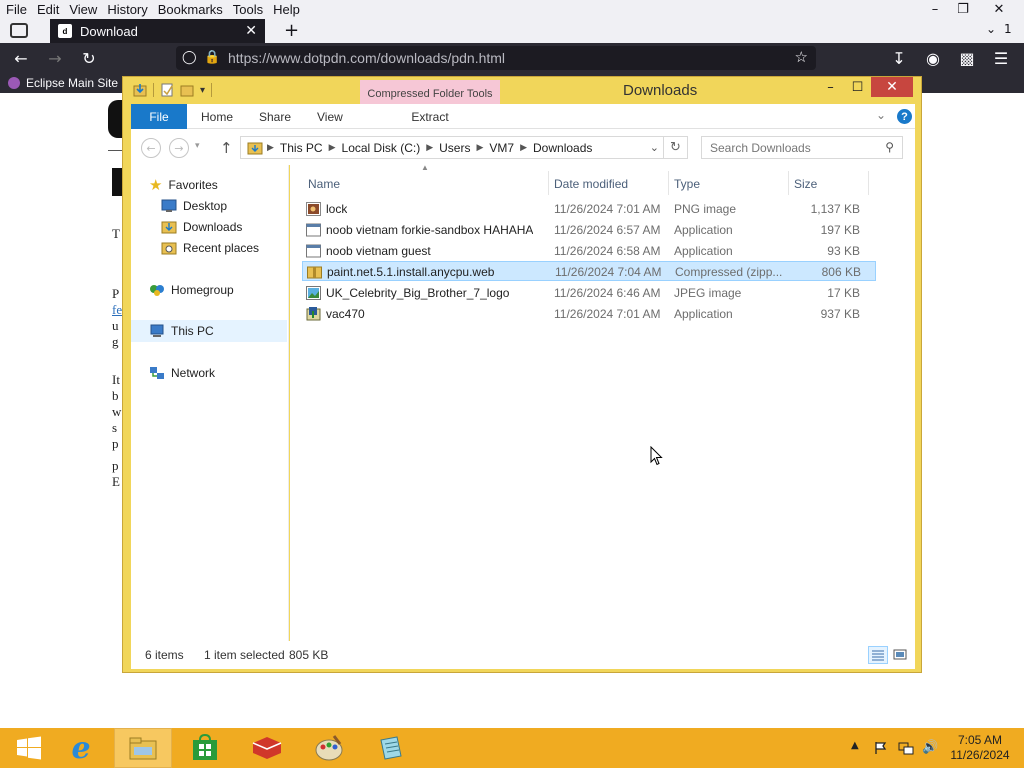  Describe the element at coordinates (562, 148) in the screenshot. I see `breadcrumb-downloads: Downloads` at that location.